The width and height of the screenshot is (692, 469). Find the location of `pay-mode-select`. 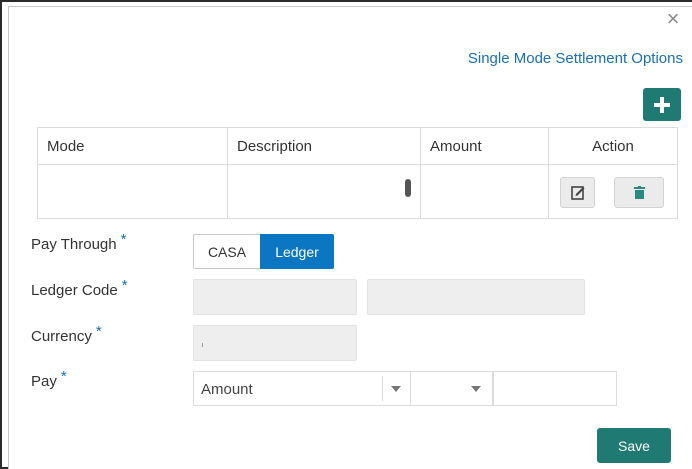

pay-mode-select is located at coordinates (452, 388).